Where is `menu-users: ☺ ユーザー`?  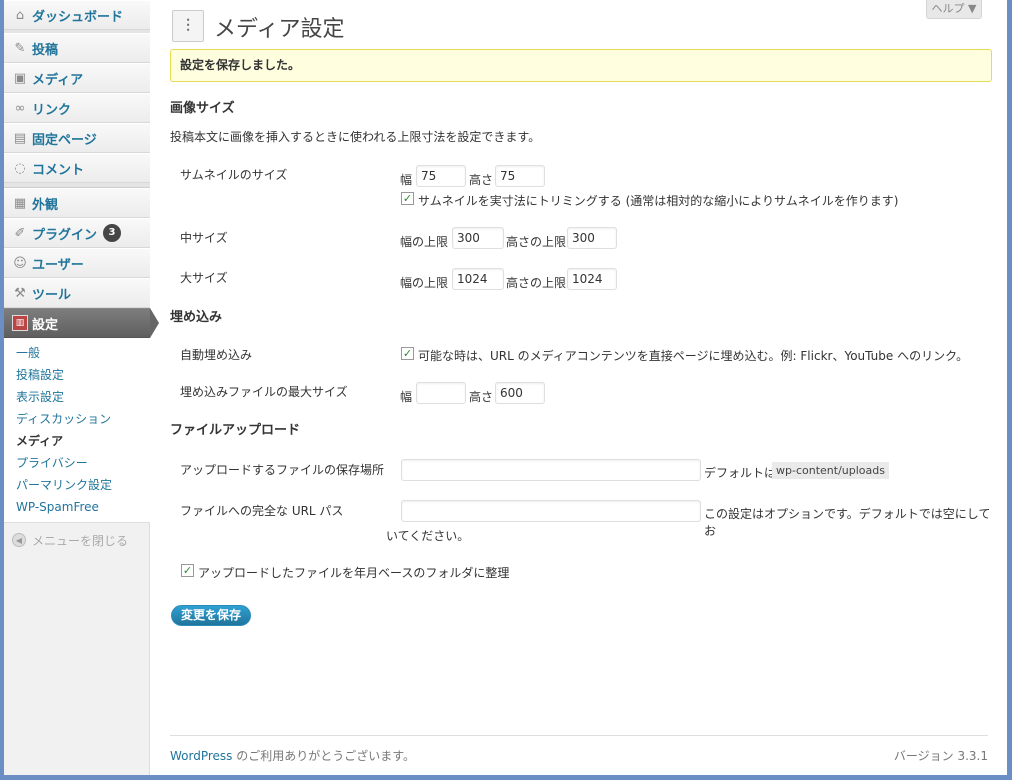
menu-users: ☺ ユーザー is located at coordinates (77, 263).